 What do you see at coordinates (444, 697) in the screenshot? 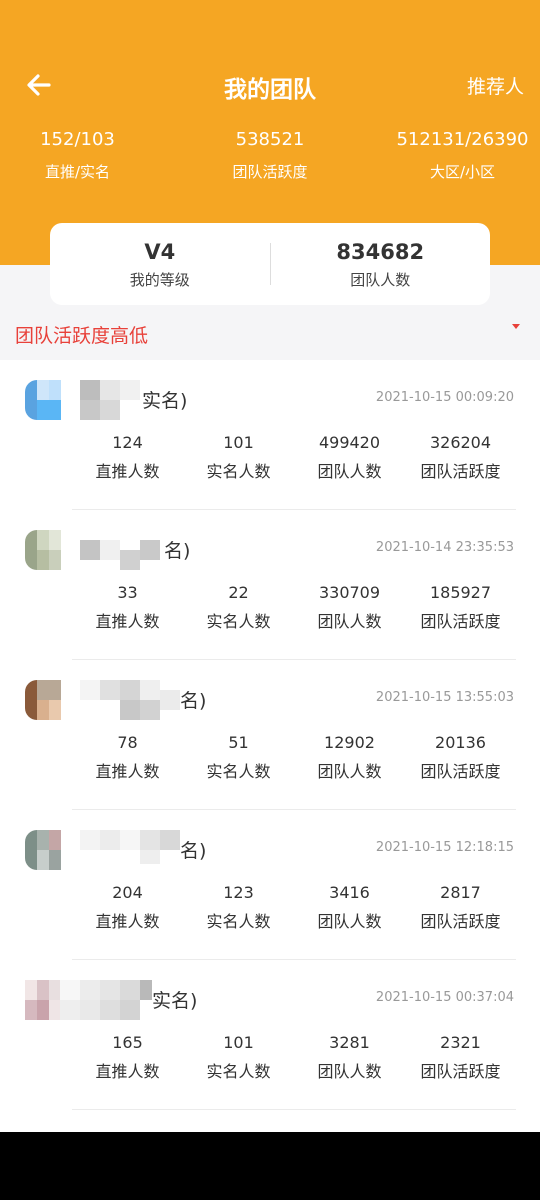
I see `join-time: 2021-10-15 13:55:03` at bounding box center [444, 697].